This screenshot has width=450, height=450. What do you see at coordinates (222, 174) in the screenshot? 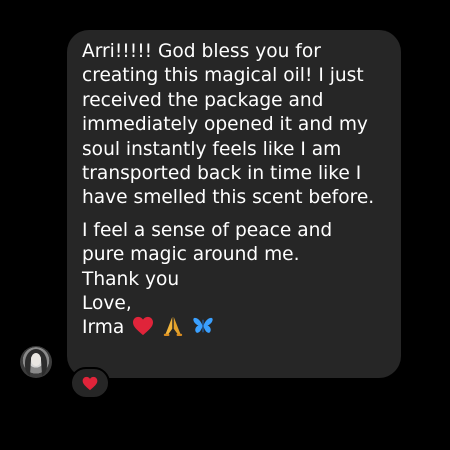
I see `message-line: transported back in time like I` at bounding box center [222, 174].